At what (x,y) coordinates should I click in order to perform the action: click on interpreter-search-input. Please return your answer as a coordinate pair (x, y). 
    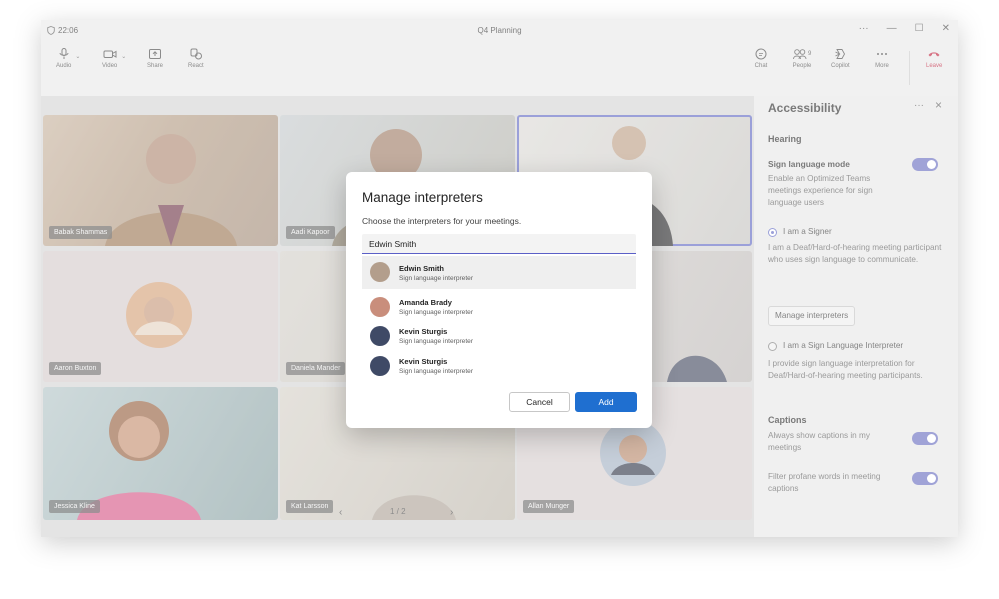
    Looking at the image, I should click on (499, 244).